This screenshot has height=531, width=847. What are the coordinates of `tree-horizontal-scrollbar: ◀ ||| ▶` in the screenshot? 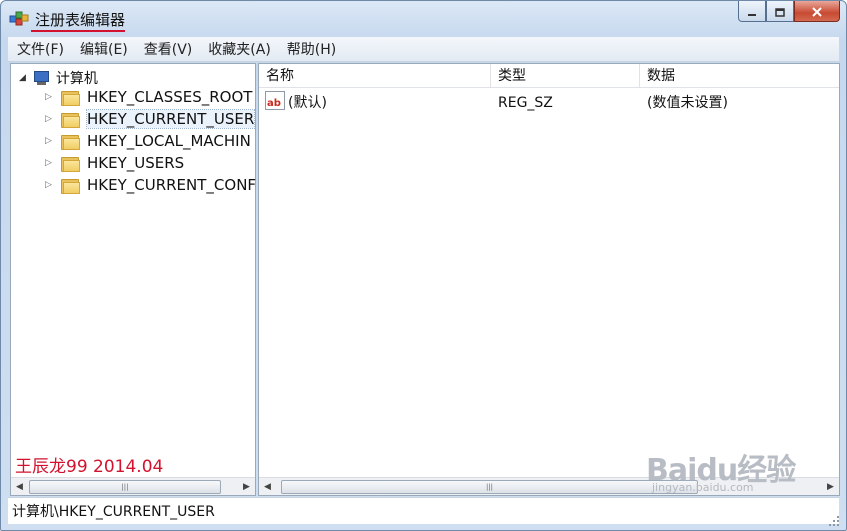 It's located at (133, 486).